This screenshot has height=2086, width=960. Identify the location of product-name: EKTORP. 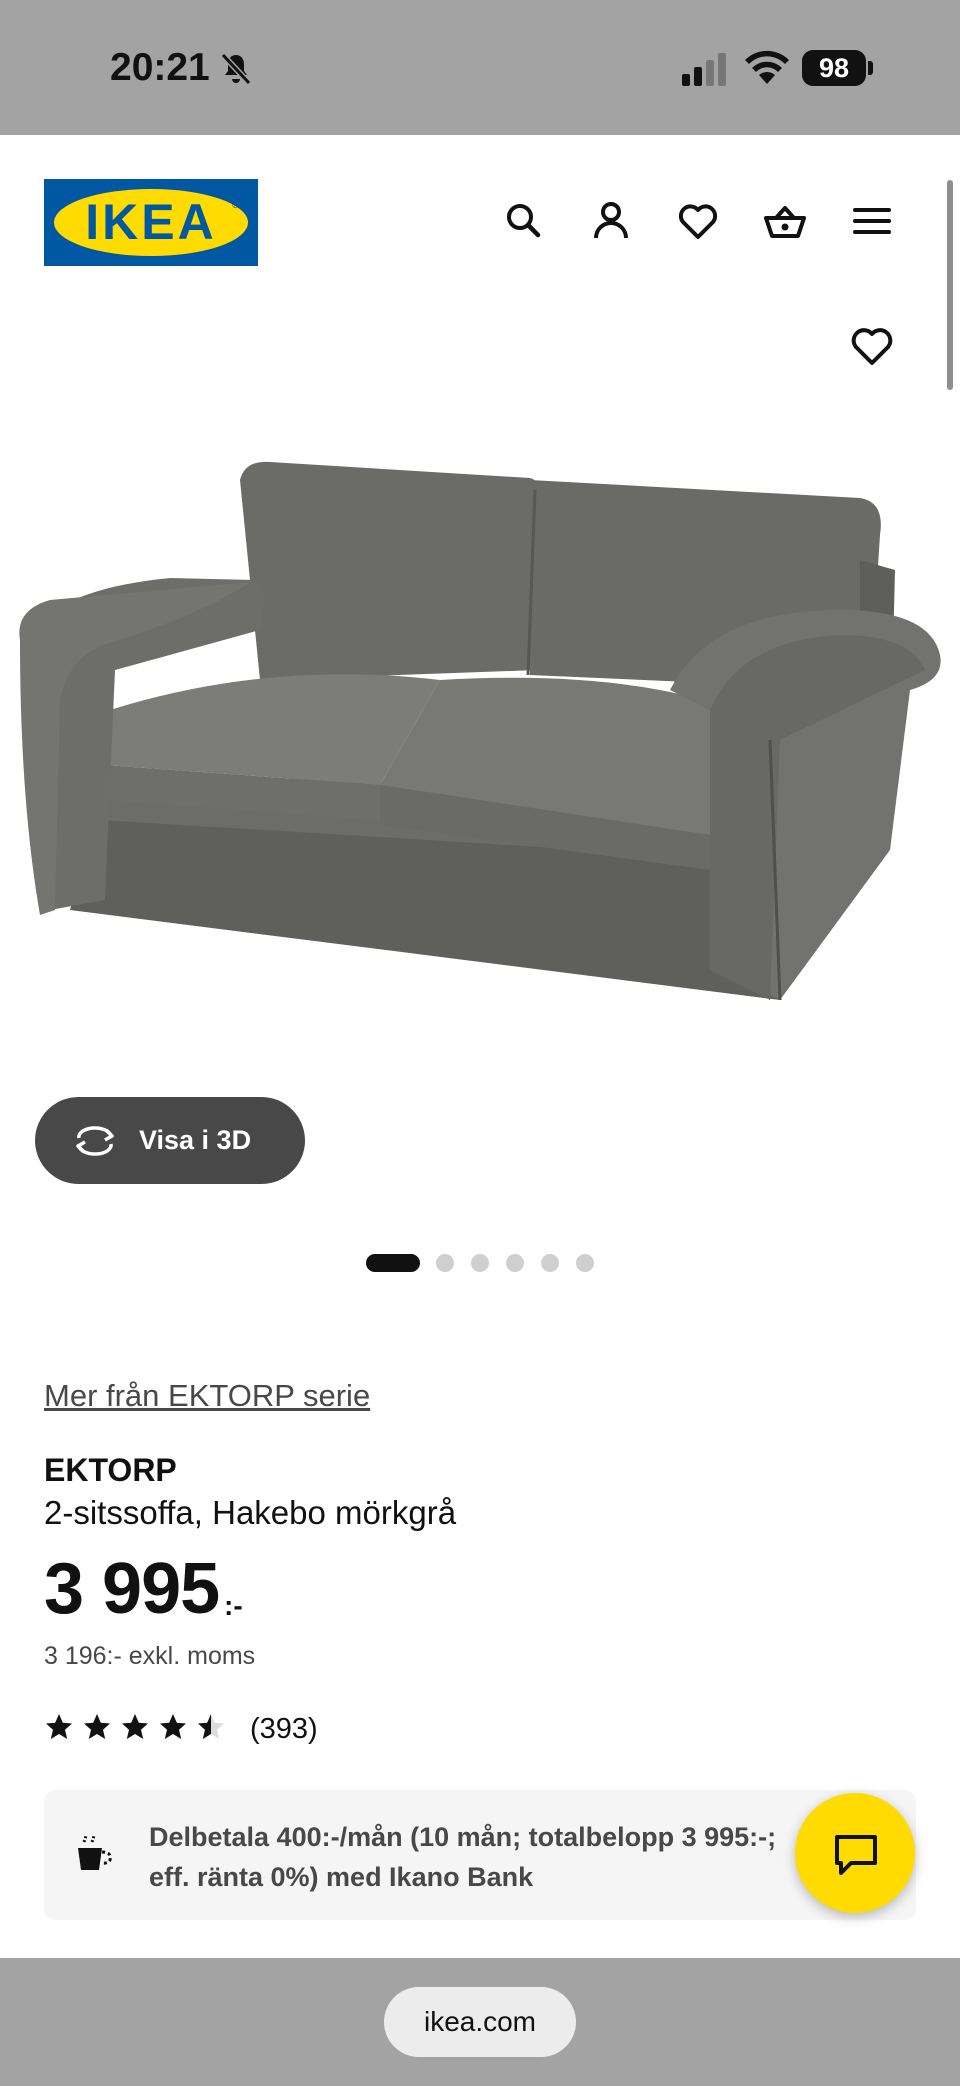
(110, 1470).